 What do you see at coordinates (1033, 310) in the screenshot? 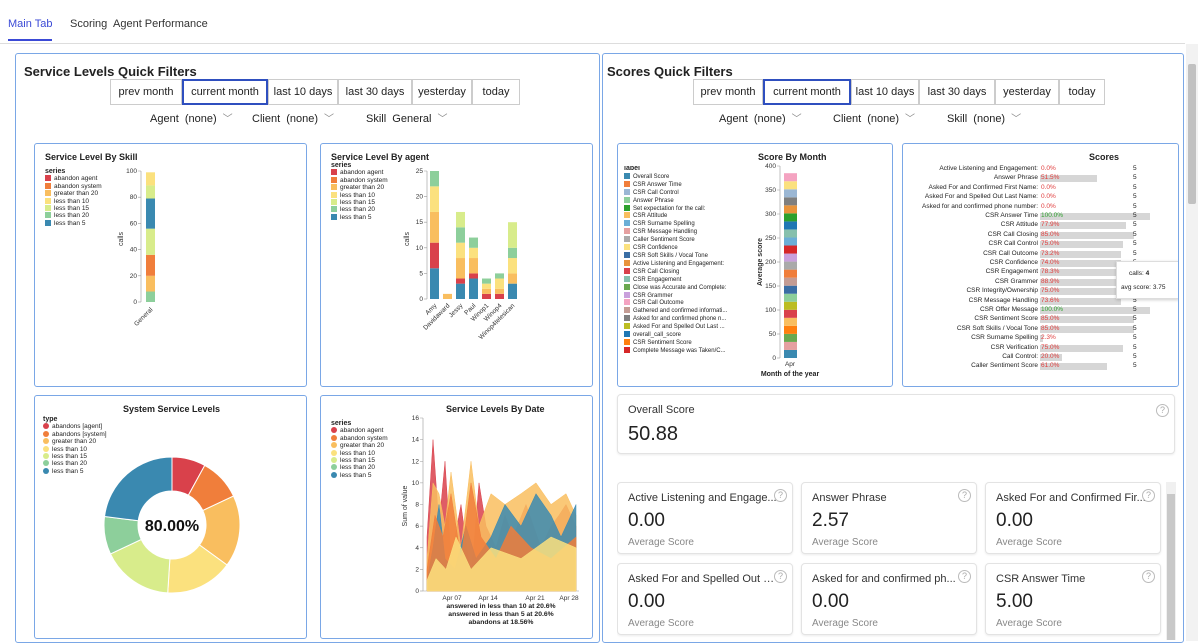
I see `score-row: CSR Offer Message 100.0% 5` at bounding box center [1033, 310].